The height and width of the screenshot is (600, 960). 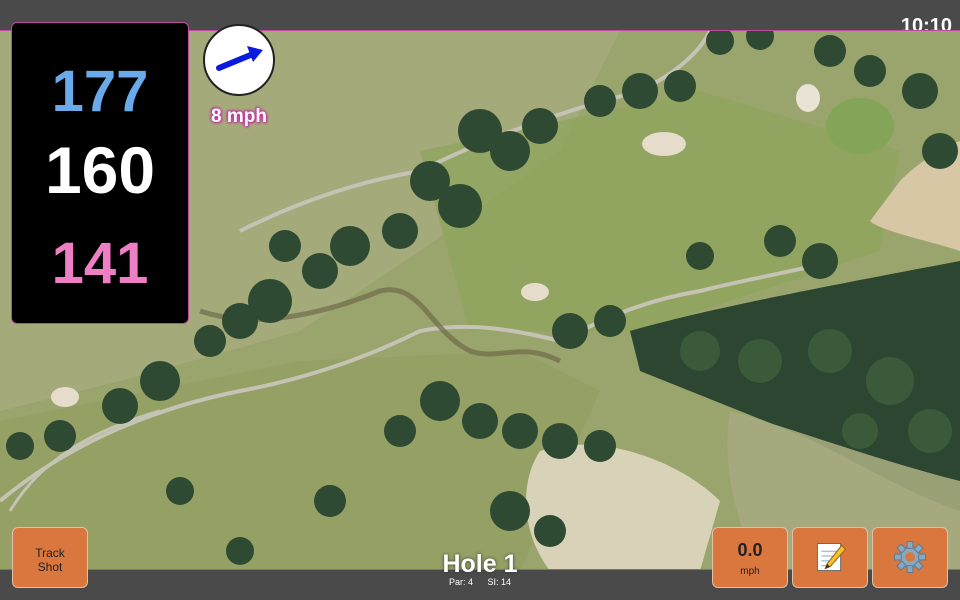 What do you see at coordinates (239, 116) in the screenshot?
I see `wind-speed-label: 8 mph` at bounding box center [239, 116].